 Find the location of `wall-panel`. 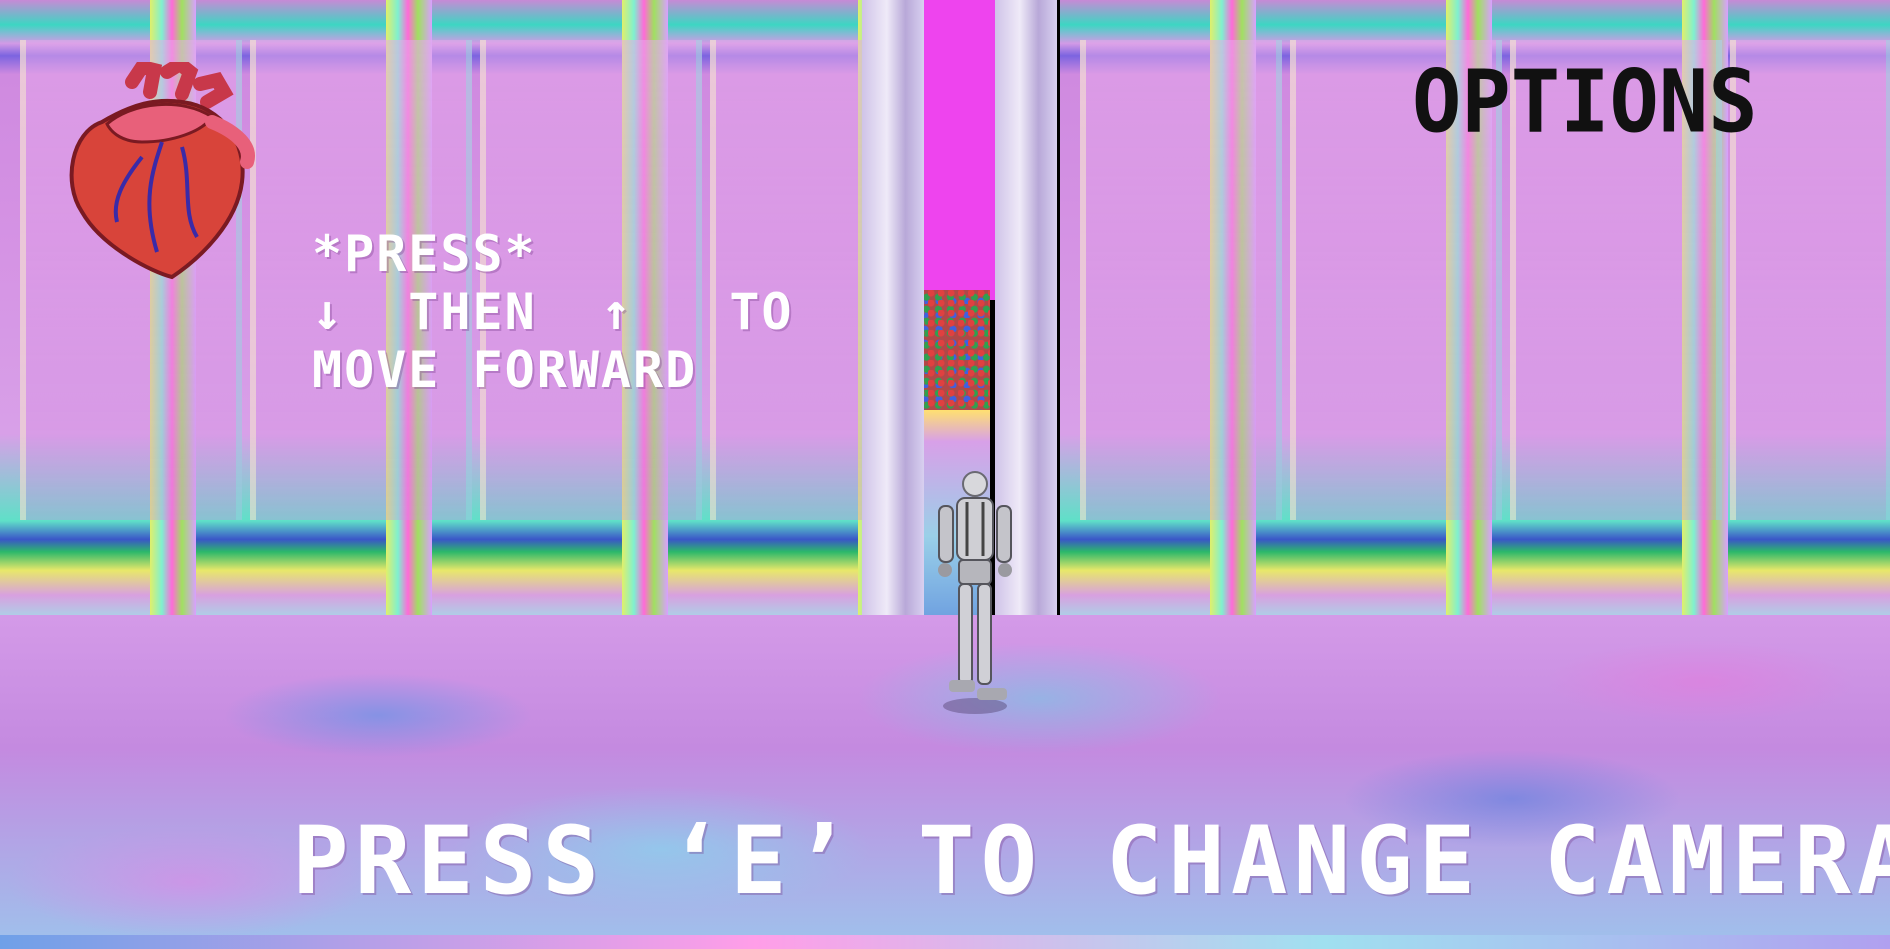

wall-panel is located at coordinates (1181, 280).